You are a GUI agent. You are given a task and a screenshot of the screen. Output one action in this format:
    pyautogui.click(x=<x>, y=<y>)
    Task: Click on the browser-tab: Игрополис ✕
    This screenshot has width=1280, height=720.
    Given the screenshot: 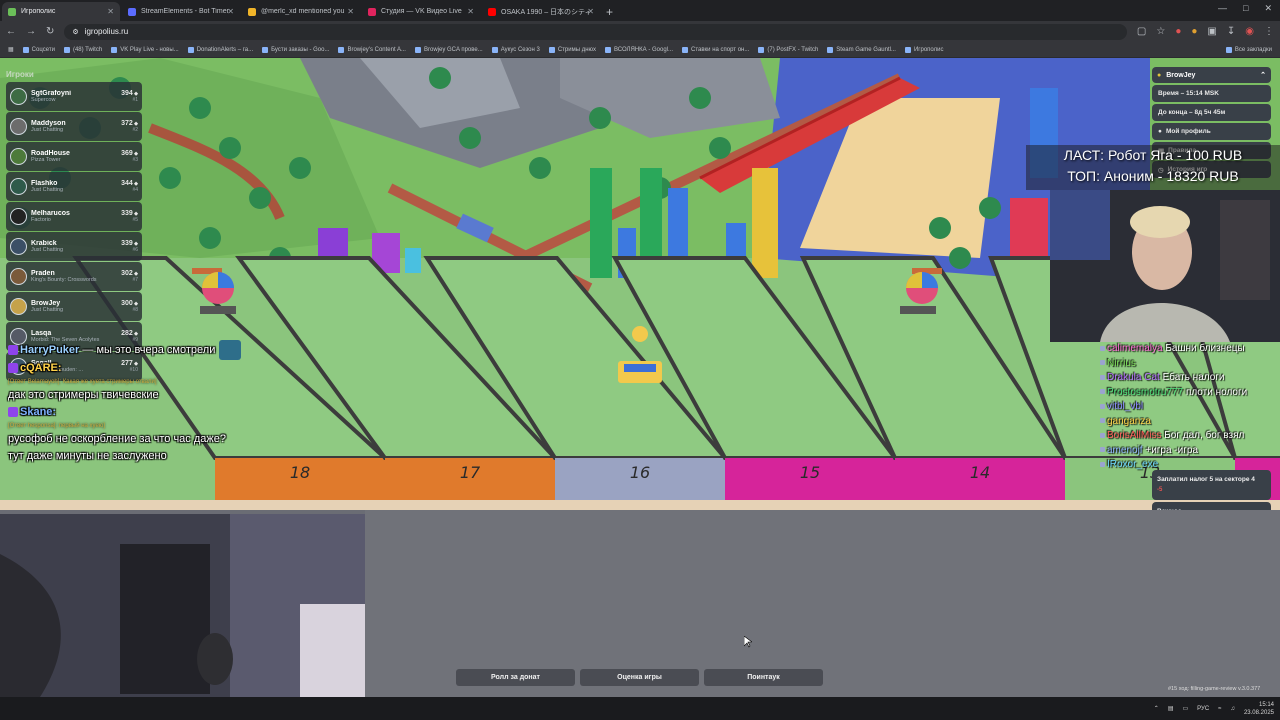 What is the action you would take?
    pyautogui.click(x=61, y=11)
    